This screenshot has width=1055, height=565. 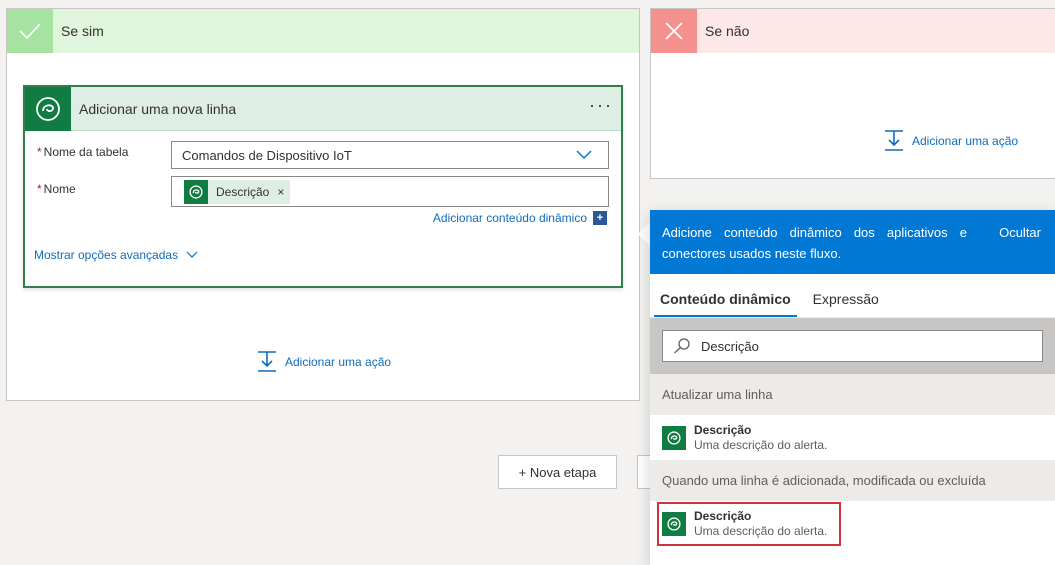 What do you see at coordinates (158, 108) in the screenshot?
I see `card-title: Adicionar uma nova linha` at bounding box center [158, 108].